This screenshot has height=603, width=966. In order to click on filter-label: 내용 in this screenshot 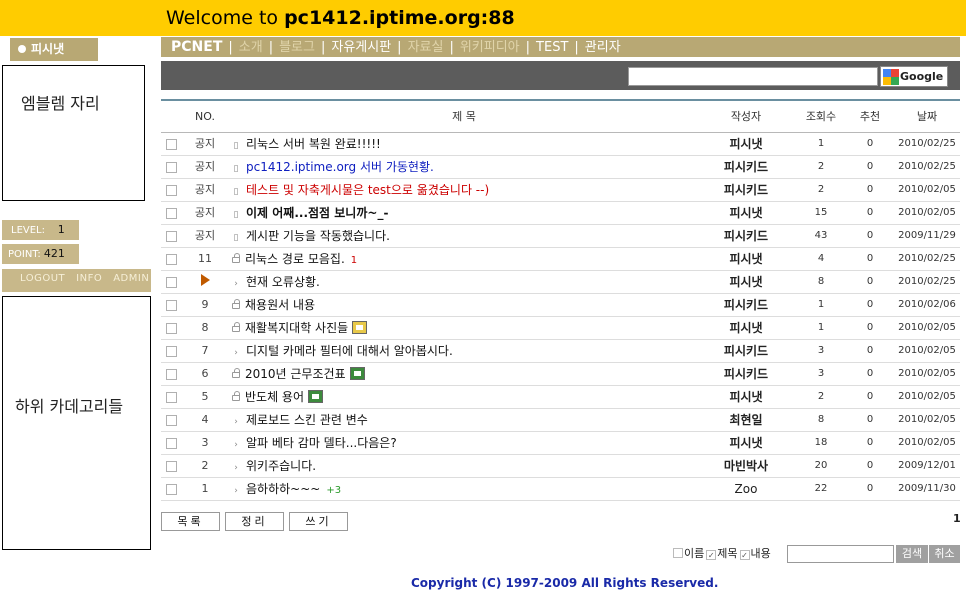, I will do `click(761, 553)`.